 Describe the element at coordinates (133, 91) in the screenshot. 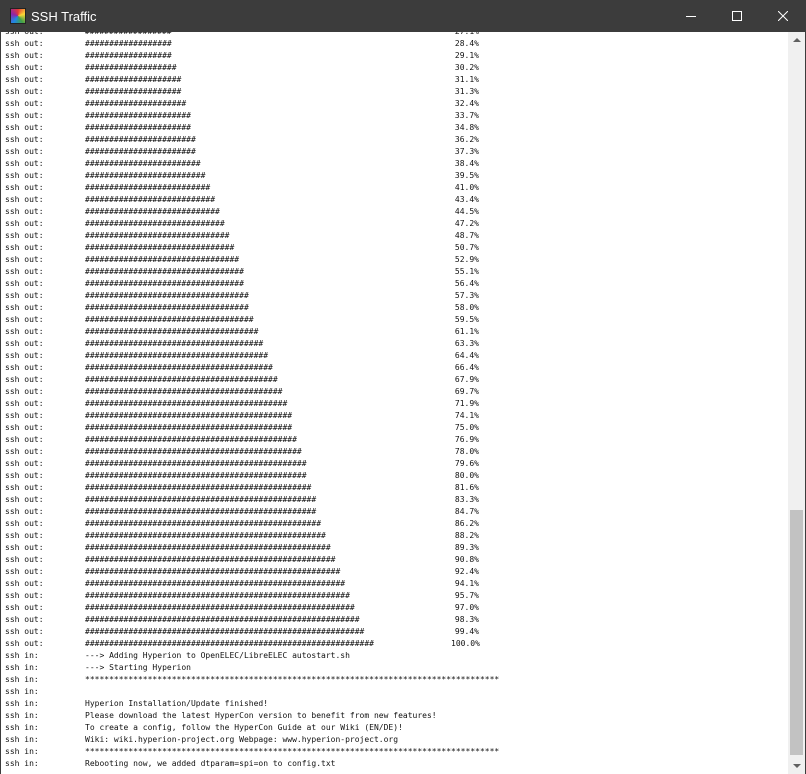

I see `progress-bar-text: ####################` at that location.